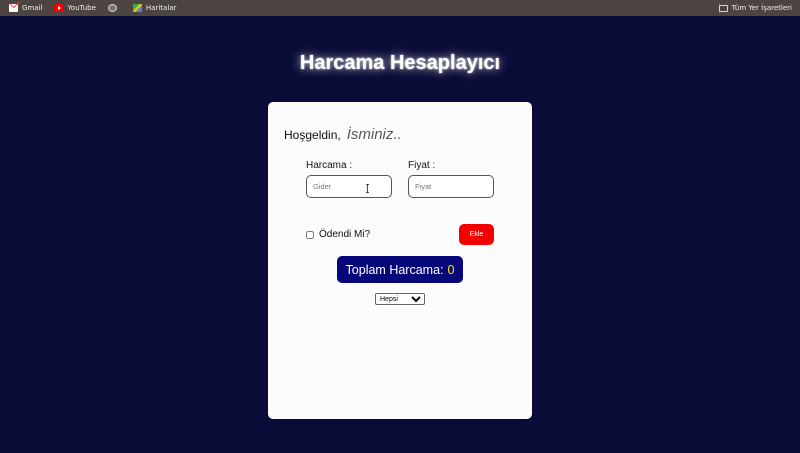  Describe the element at coordinates (349, 186) in the screenshot. I see `expense-input` at that location.